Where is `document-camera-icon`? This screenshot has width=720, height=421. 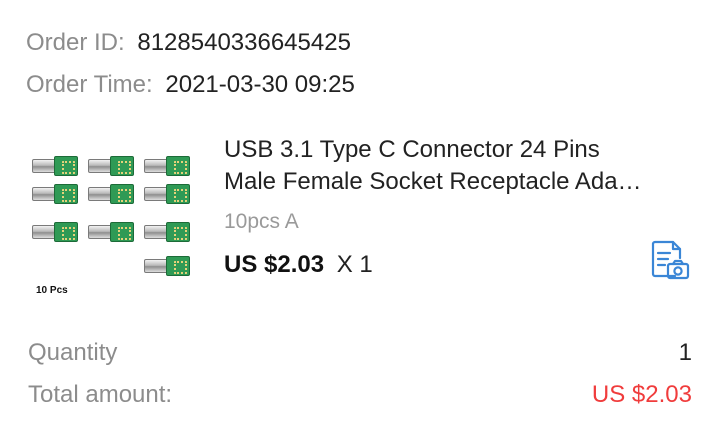
document-camera-icon is located at coordinates (670, 260).